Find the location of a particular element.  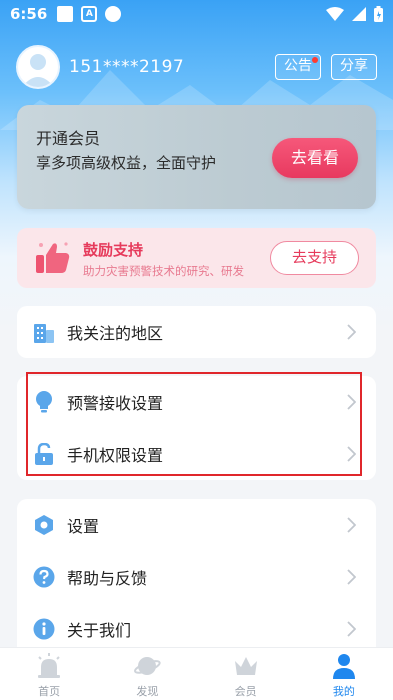

tab-label: 会员 is located at coordinates (245, 691).